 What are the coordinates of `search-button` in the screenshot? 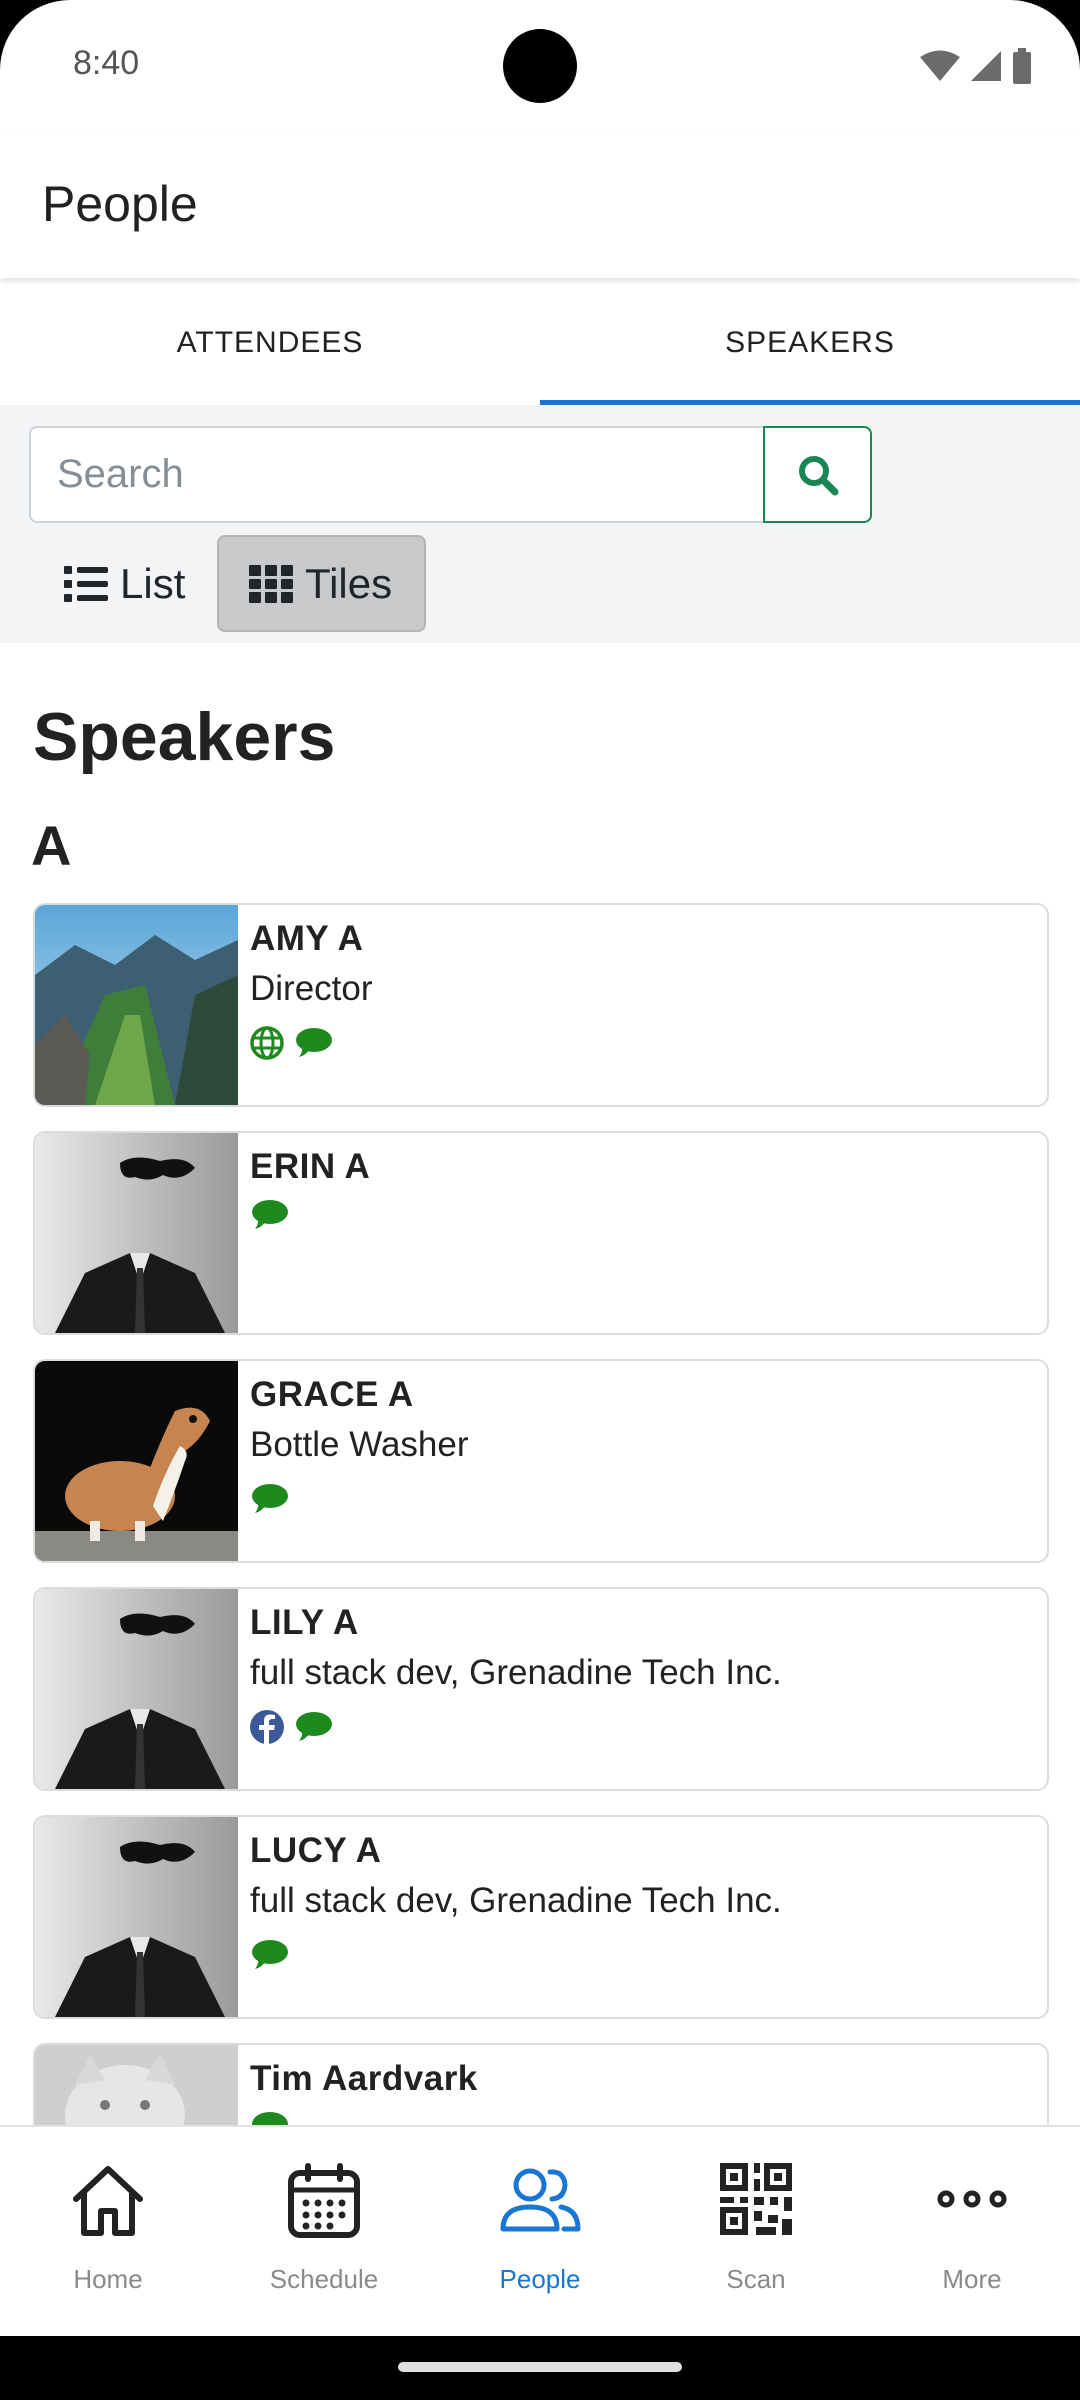 It's located at (817, 474).